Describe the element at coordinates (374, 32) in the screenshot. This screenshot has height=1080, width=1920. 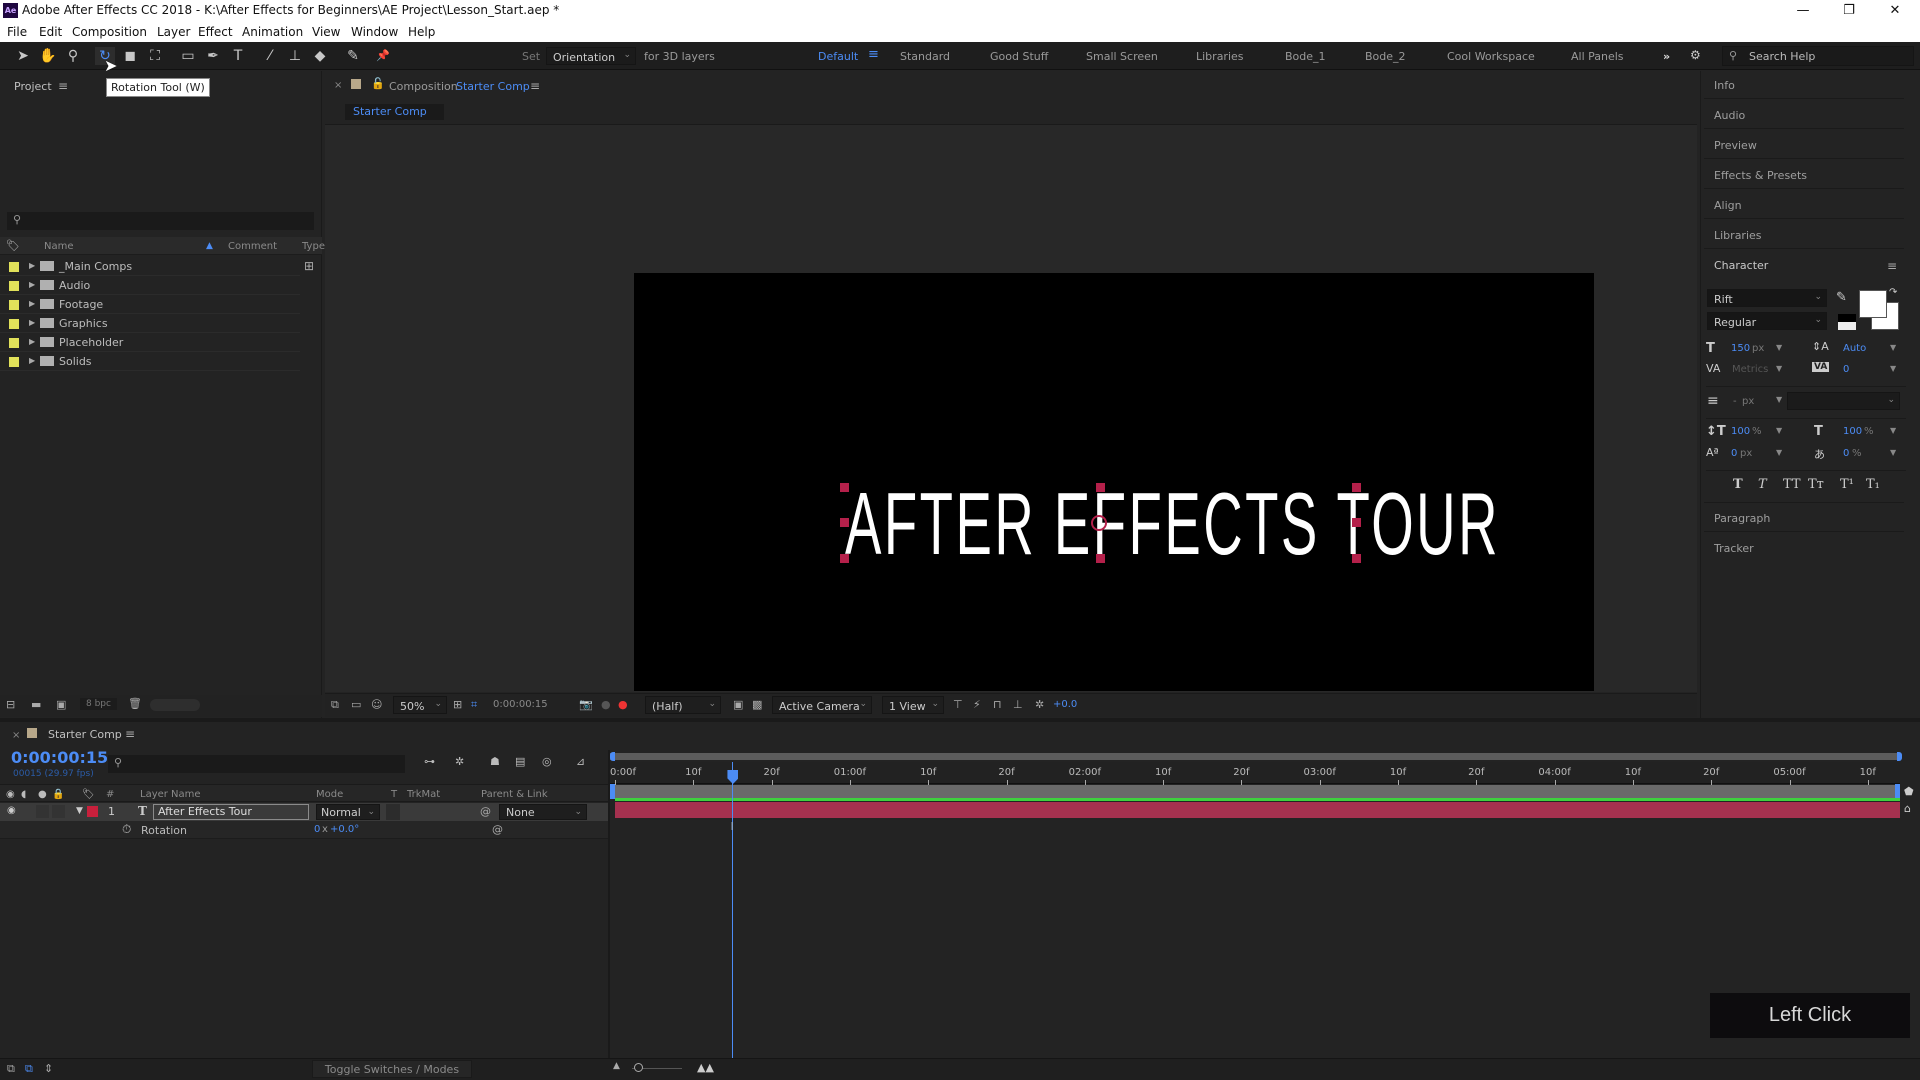
I see `menu-window: Window` at that location.